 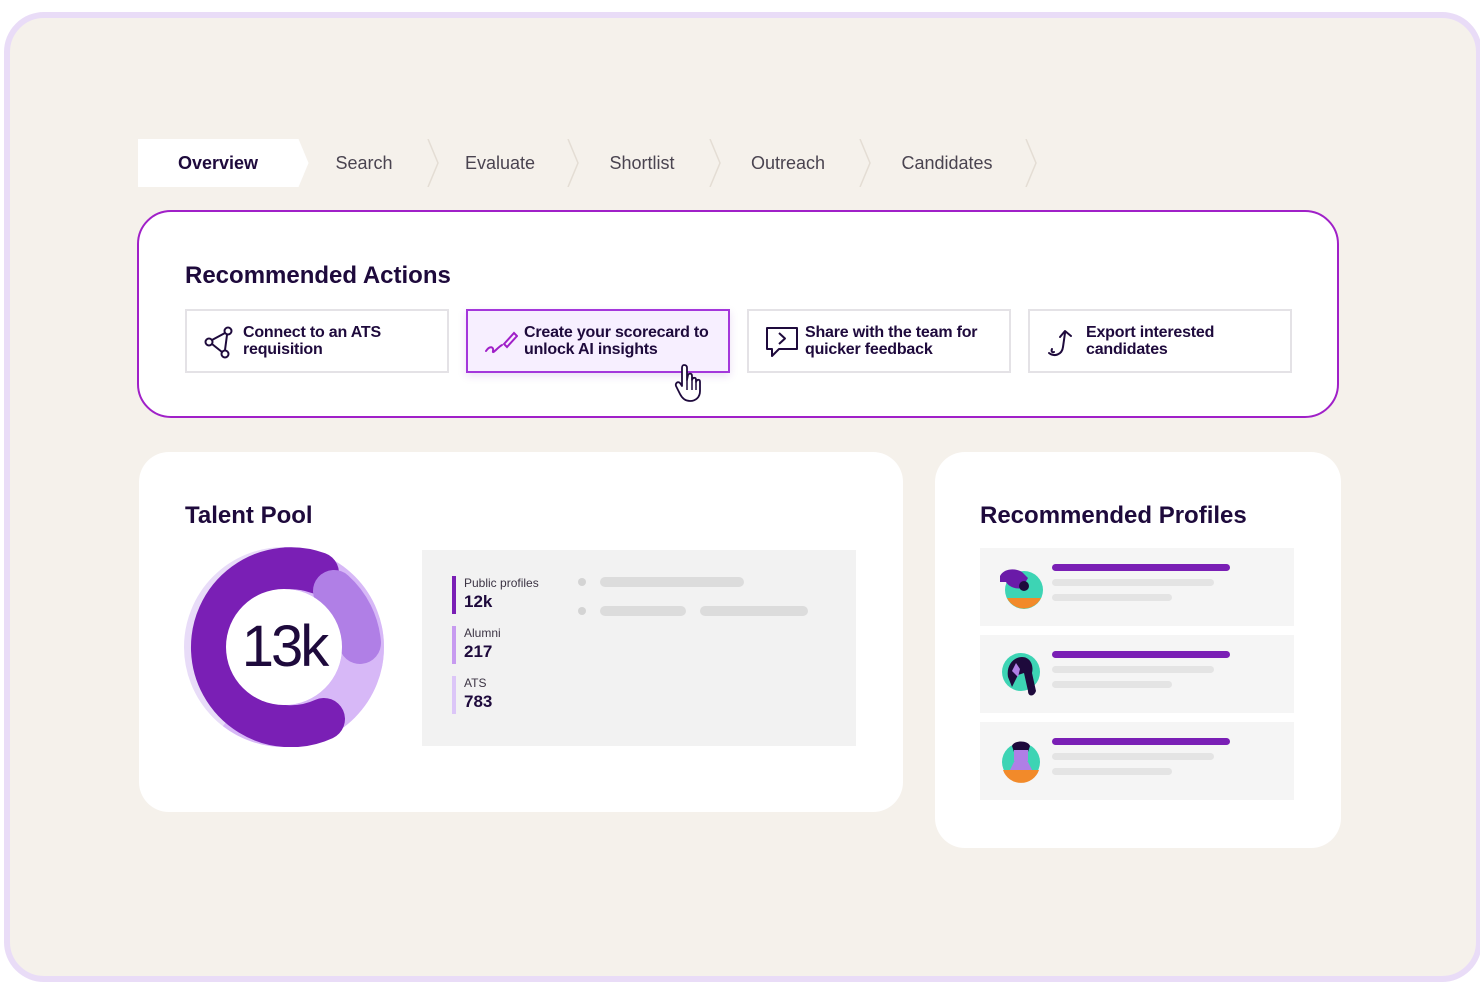 What do you see at coordinates (475, 683) in the screenshot?
I see `stat-ats-name: ATS` at bounding box center [475, 683].